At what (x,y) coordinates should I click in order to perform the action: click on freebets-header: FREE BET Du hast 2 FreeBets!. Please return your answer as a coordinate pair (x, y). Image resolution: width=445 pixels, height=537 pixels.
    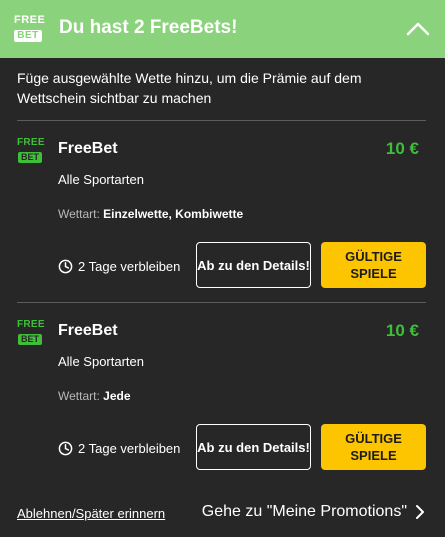
    Looking at the image, I should click on (222, 29).